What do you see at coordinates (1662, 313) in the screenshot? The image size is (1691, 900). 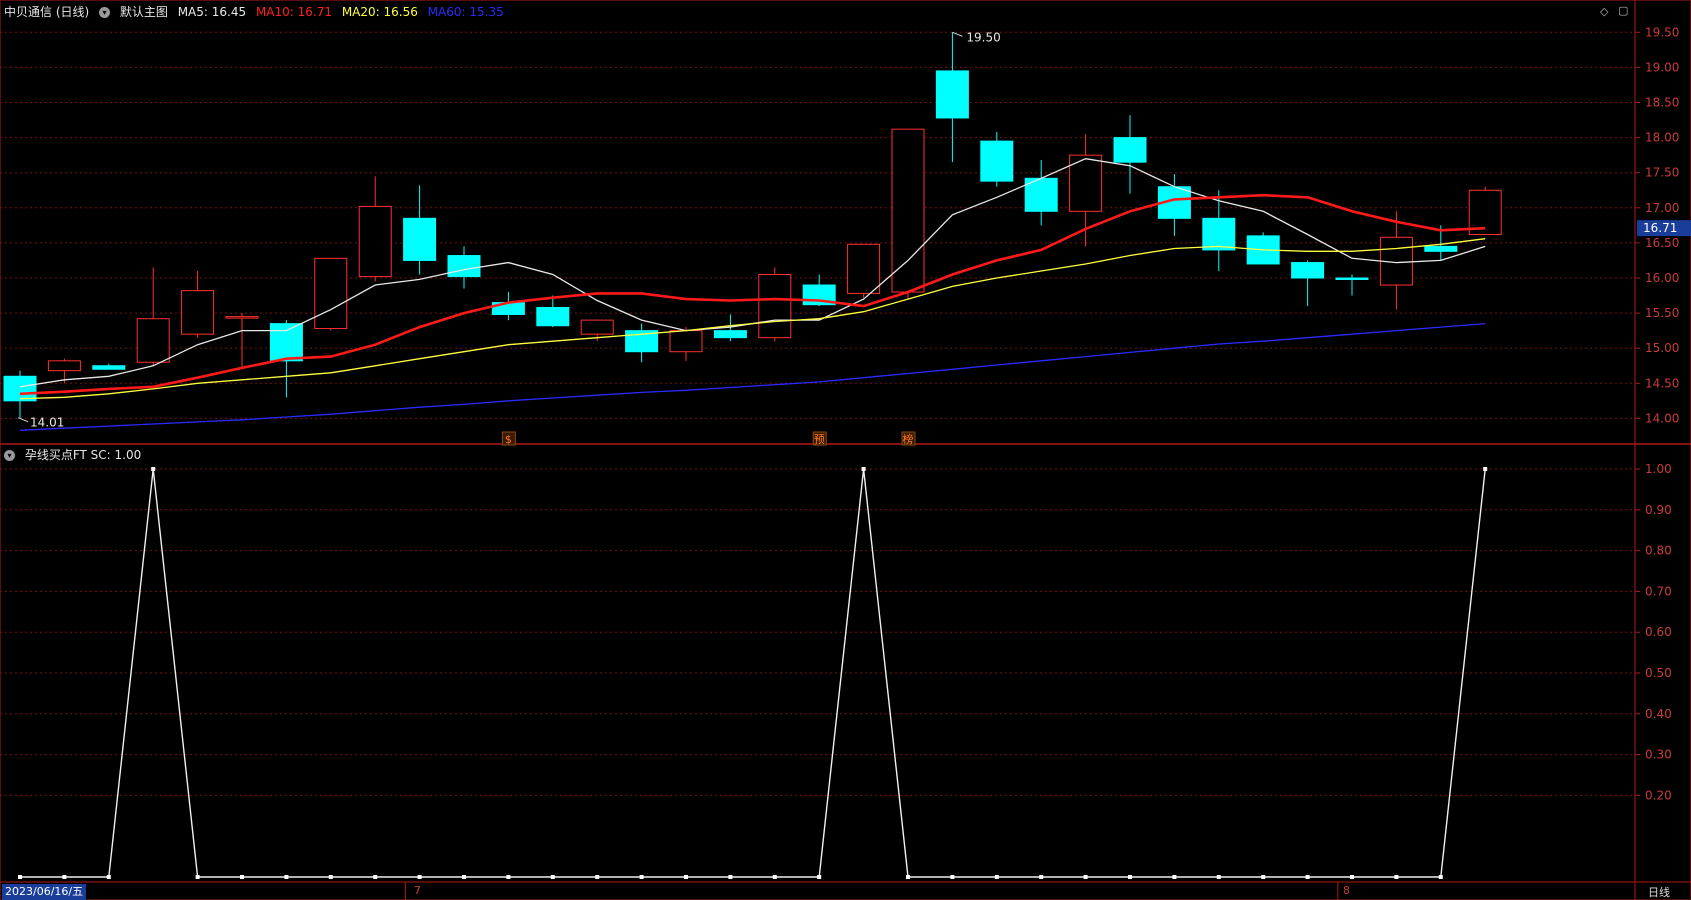 I see `y-tick-label: 15.50` at bounding box center [1662, 313].